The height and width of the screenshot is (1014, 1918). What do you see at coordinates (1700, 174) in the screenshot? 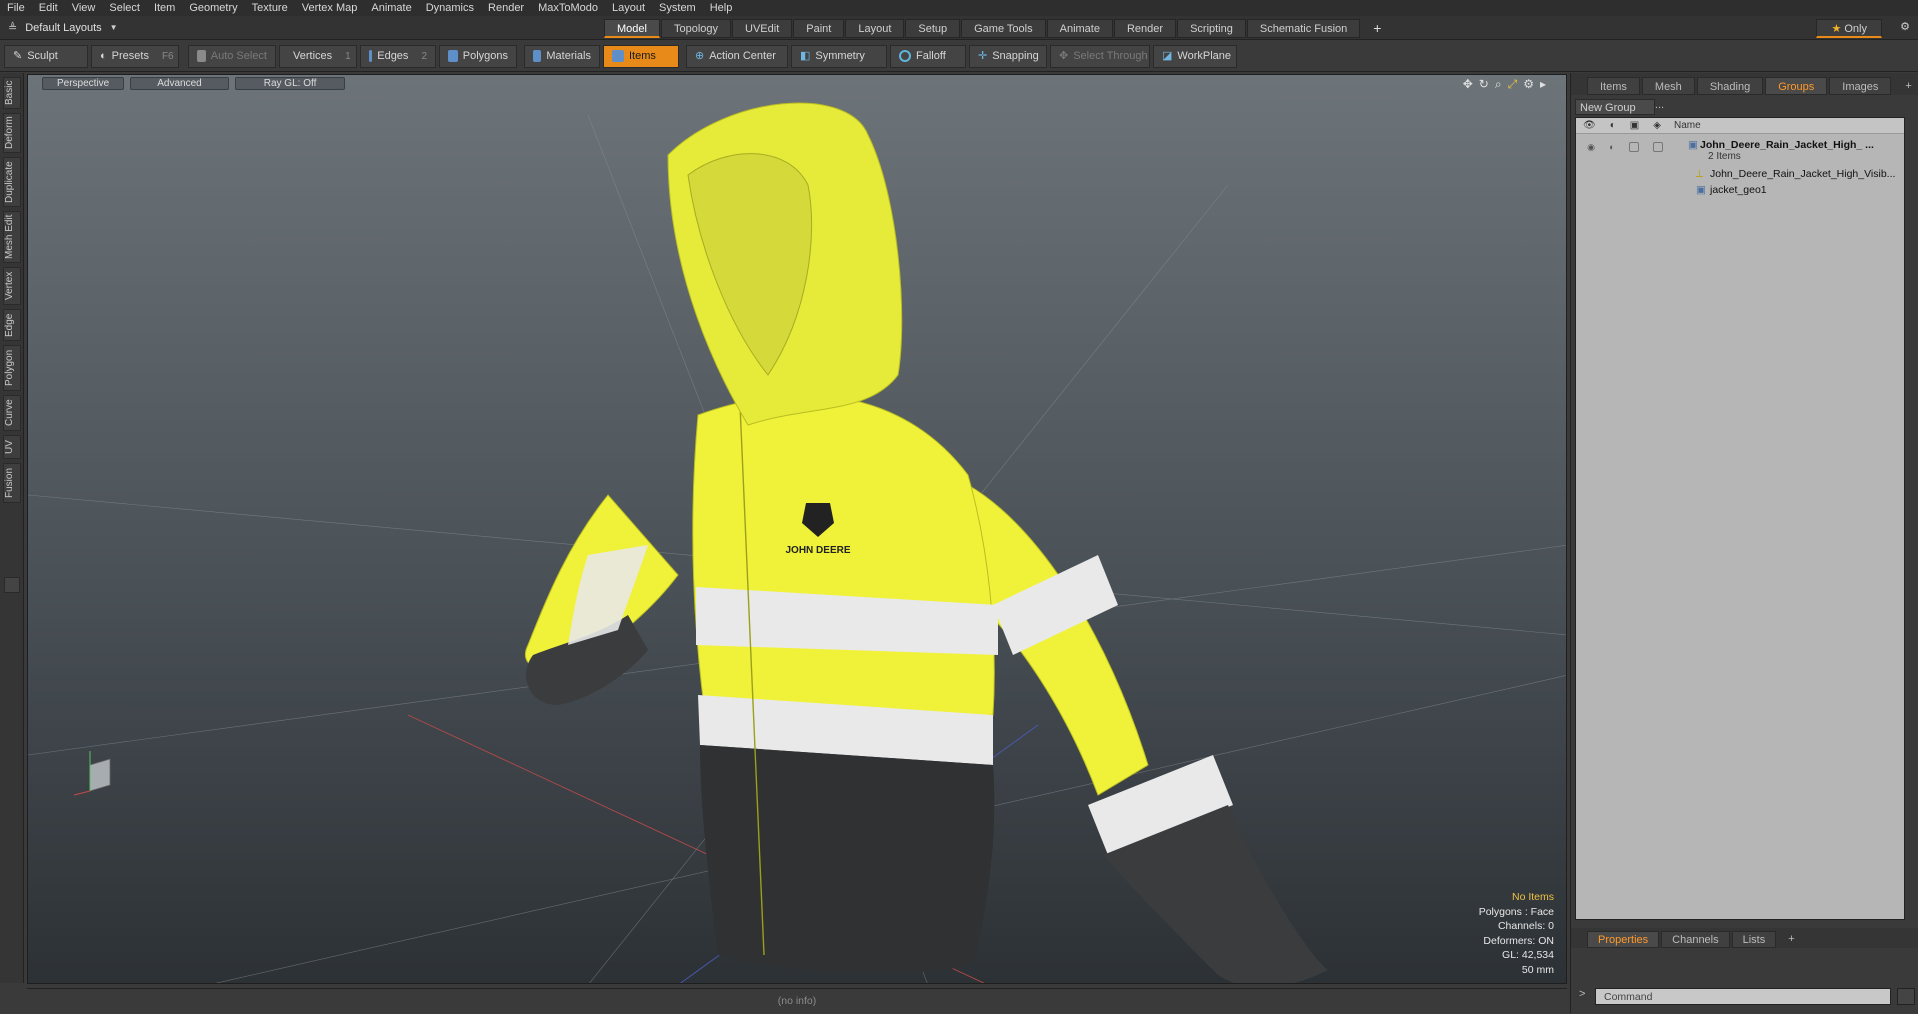
I see `locator-icon: ⟂` at bounding box center [1700, 174].